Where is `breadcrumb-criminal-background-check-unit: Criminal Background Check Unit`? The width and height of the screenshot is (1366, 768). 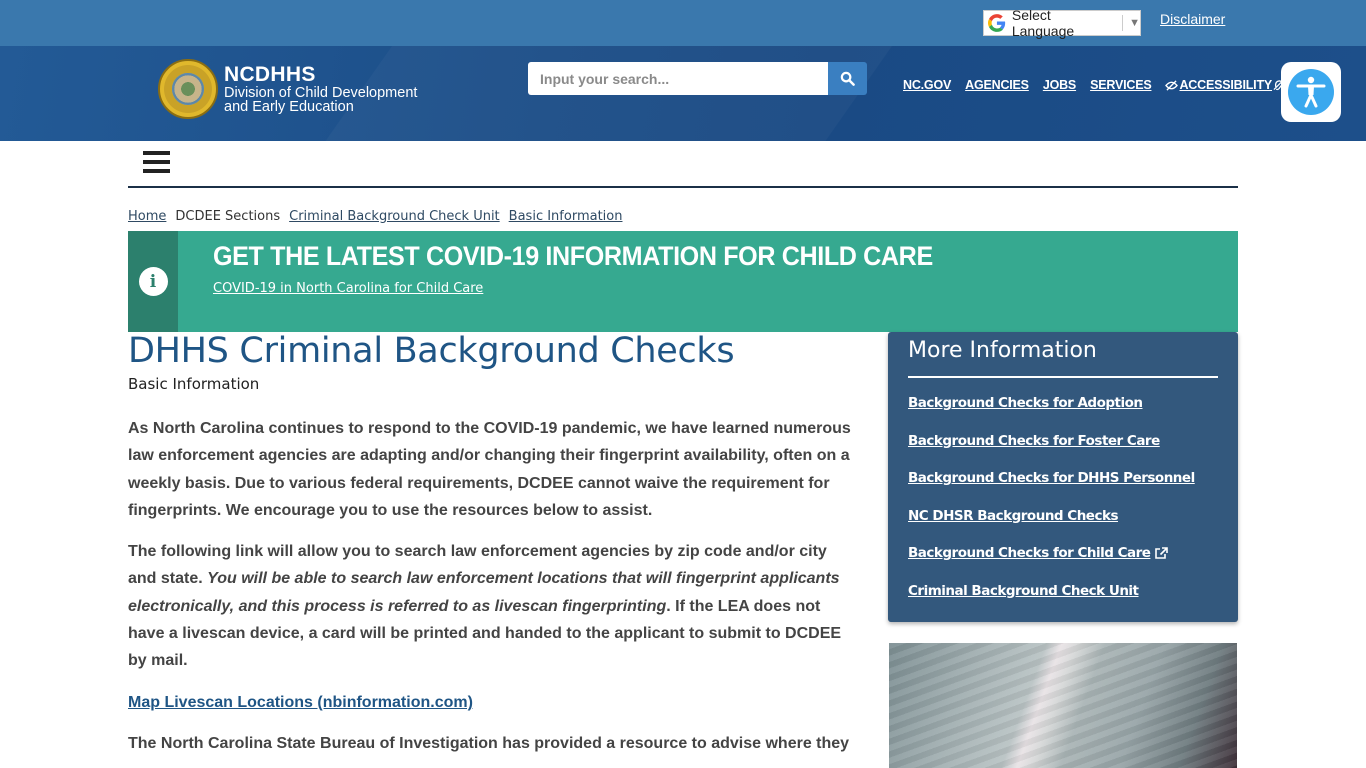 breadcrumb-criminal-background-check-unit: Criminal Background Check Unit is located at coordinates (394, 216).